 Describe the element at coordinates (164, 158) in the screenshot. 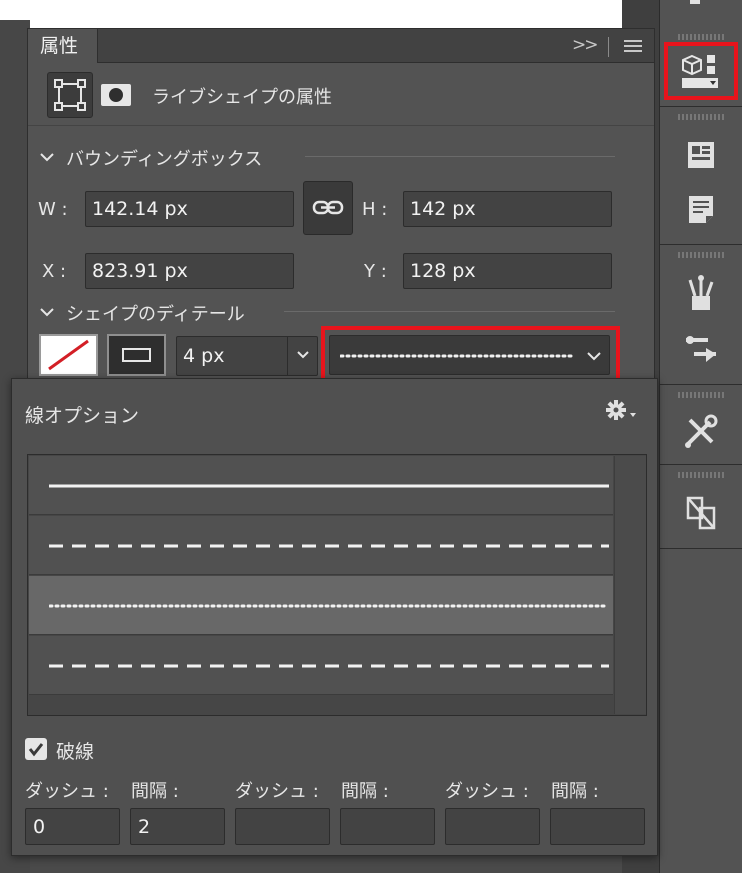

I see `bounding-box-section-title: バウンディングボックス` at that location.